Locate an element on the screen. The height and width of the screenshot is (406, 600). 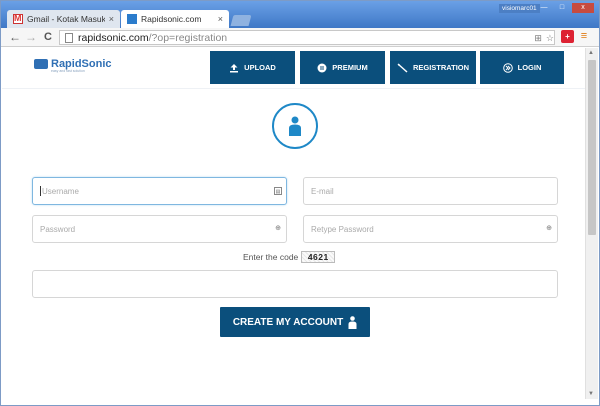
login-icon is located at coordinates (507, 67).